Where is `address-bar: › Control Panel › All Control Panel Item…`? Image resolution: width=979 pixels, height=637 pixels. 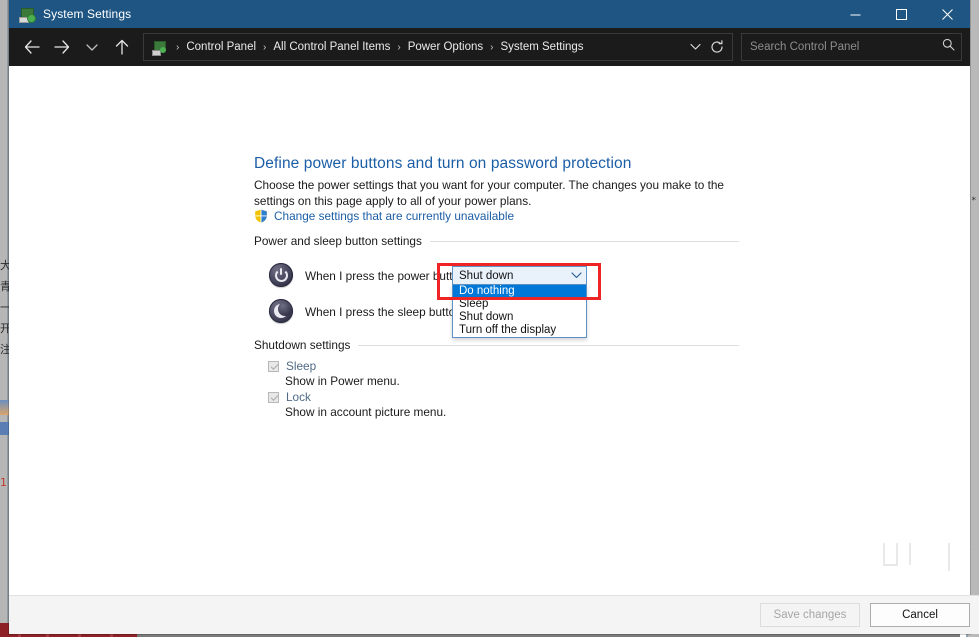
address-bar: › Control Panel › All Control Panel Item… is located at coordinates (438, 47).